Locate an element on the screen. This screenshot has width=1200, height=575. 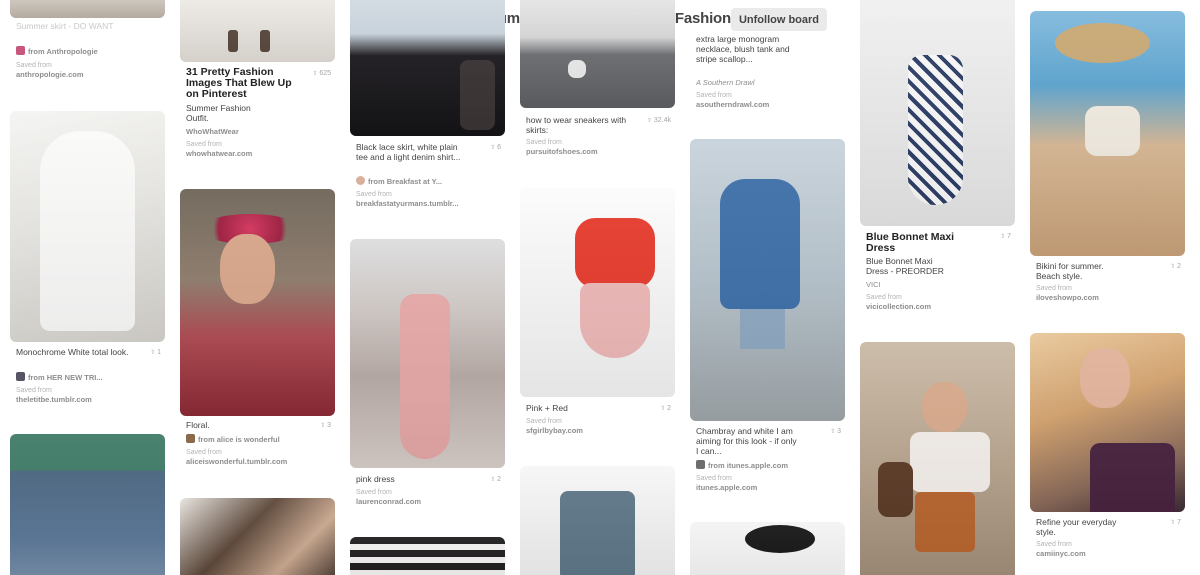
pin-description: Refine your everyday style. is located at coordinates (1076, 527).